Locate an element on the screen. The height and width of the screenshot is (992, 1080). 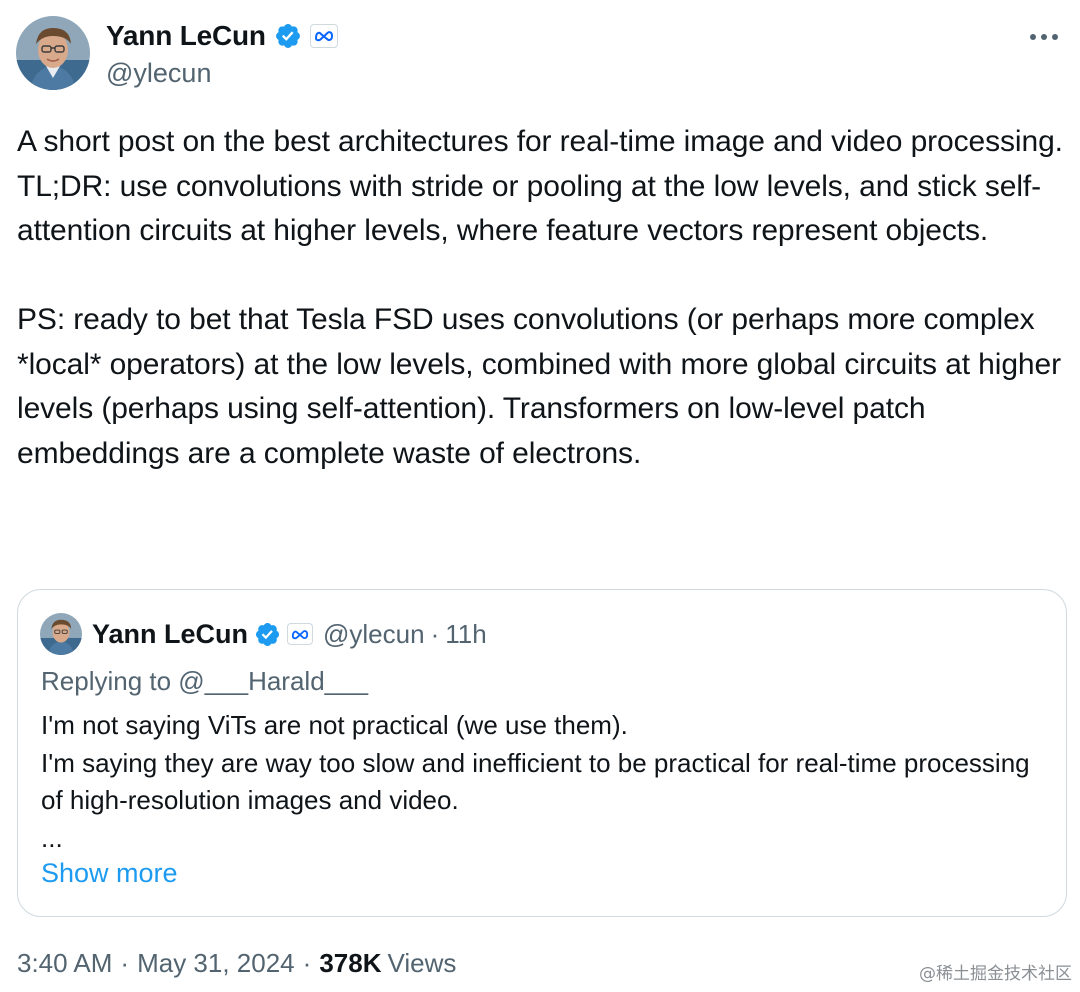
show-more-link: Show more is located at coordinates (109, 873).